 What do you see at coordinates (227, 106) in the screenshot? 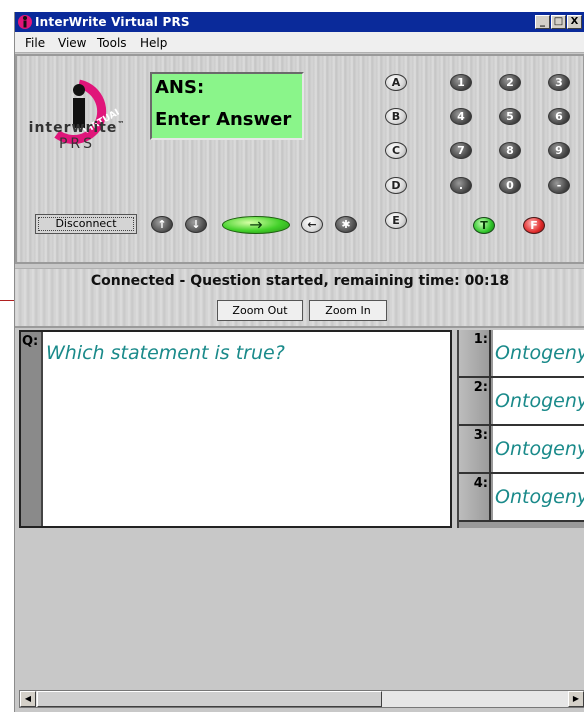
I see `lcd-display: ANS: Enter Answer` at bounding box center [227, 106].